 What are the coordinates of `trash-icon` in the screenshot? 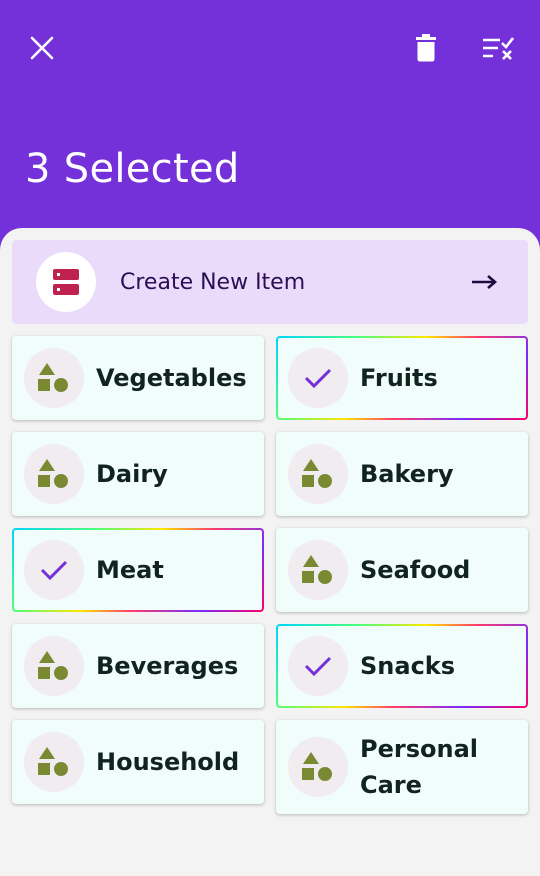 It's located at (426, 48).